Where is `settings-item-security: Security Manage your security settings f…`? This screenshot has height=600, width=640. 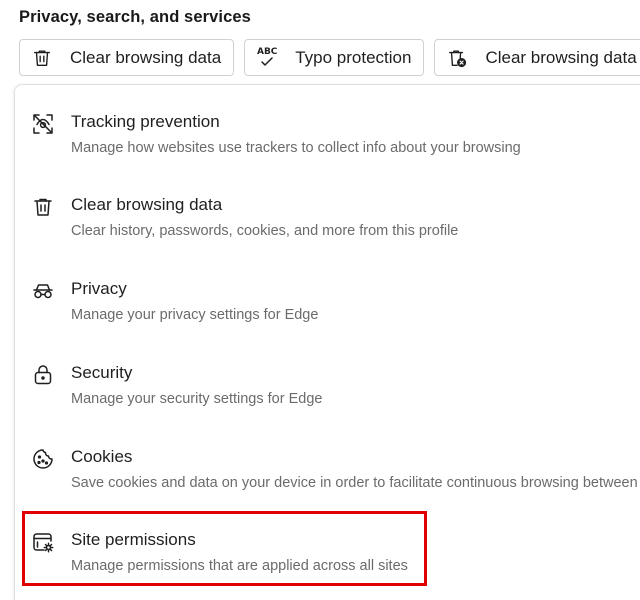
settings-item-security: Security Manage your security settings f… is located at coordinates (327, 405).